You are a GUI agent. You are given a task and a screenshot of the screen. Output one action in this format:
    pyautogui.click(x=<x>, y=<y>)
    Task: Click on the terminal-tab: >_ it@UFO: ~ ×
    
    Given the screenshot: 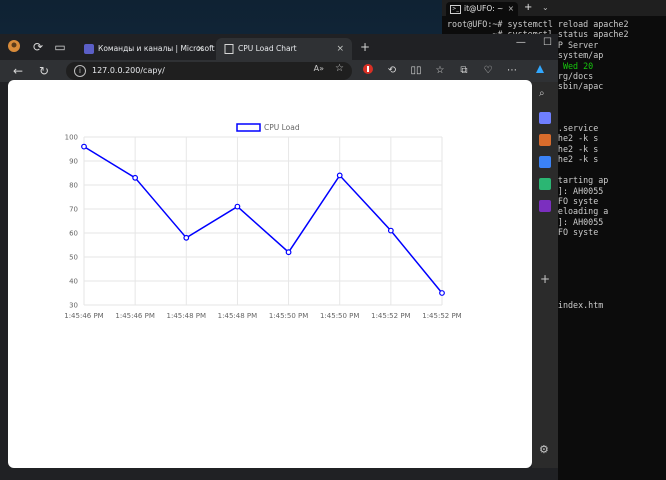 What is the action you would take?
    pyautogui.click(x=482, y=9)
    